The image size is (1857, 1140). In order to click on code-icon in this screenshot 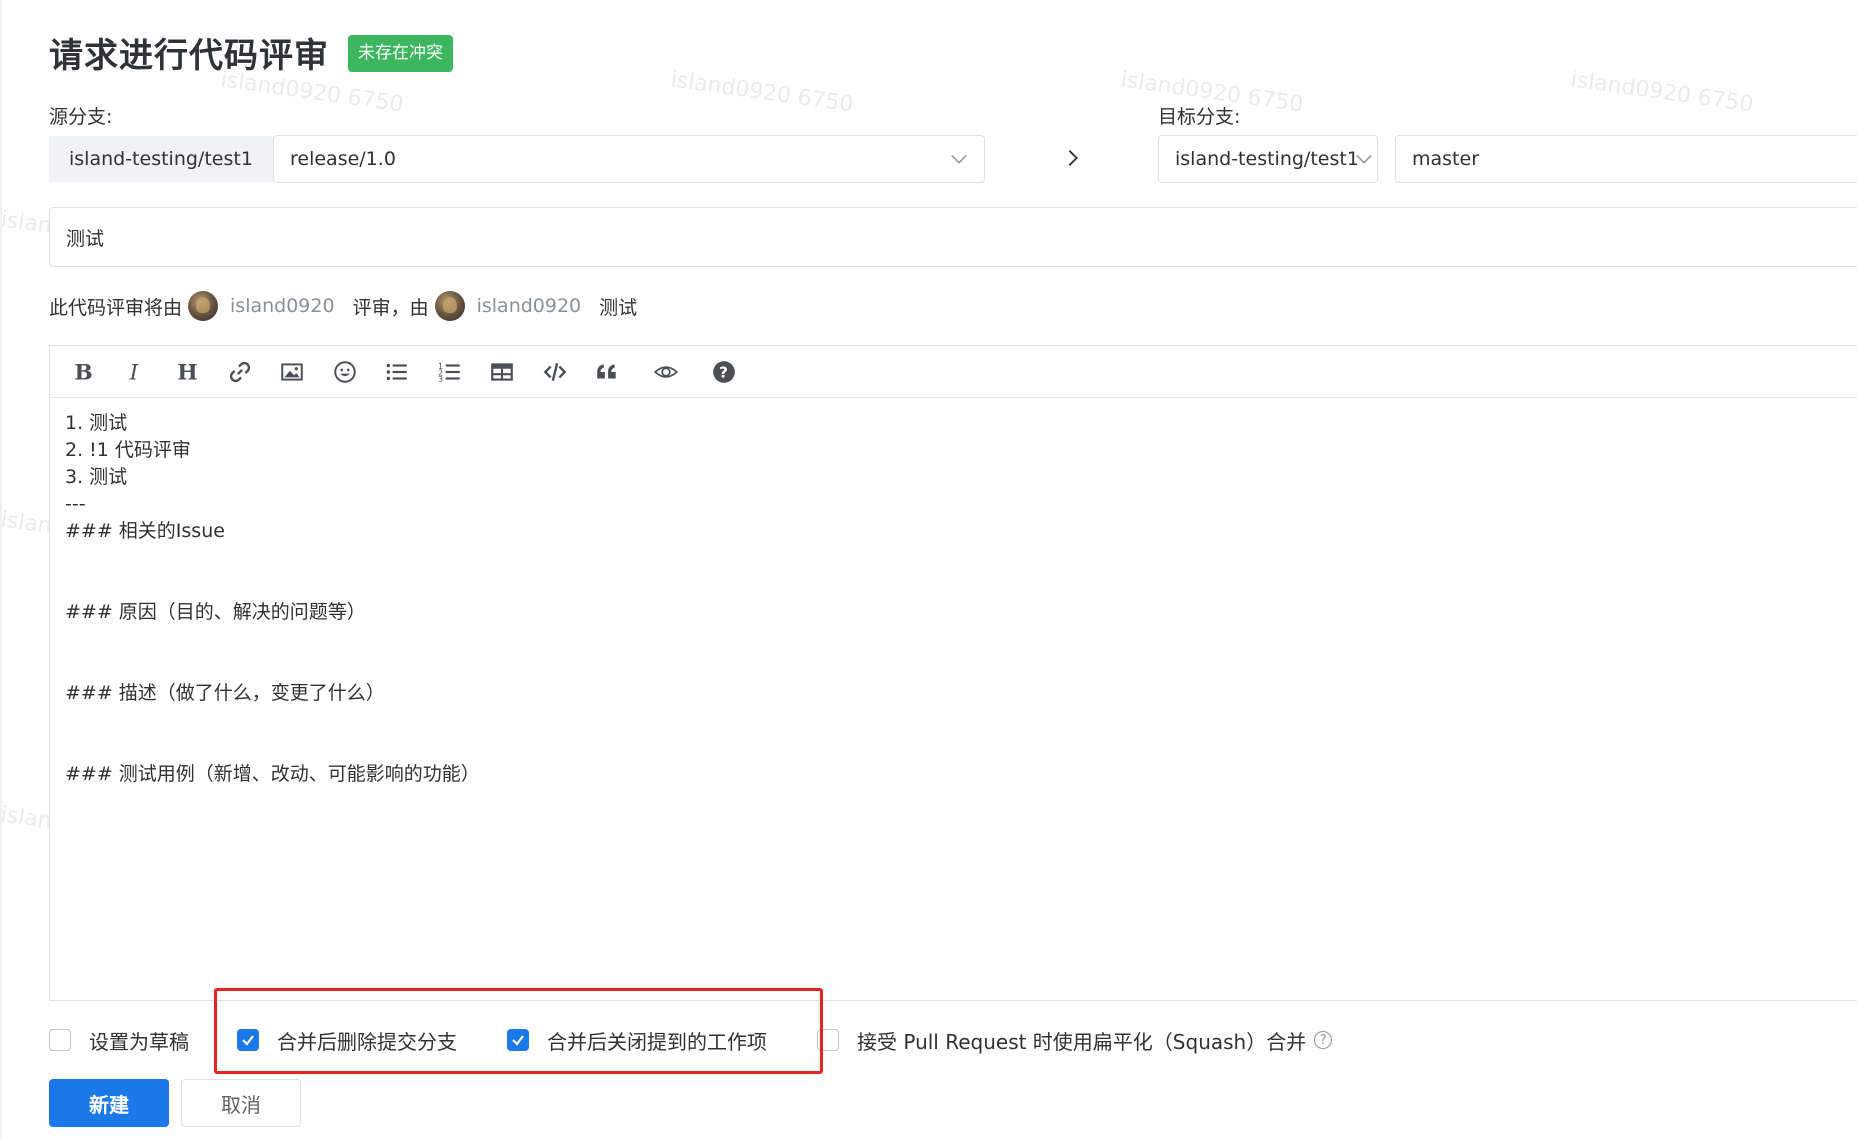, I will do `click(555, 372)`.